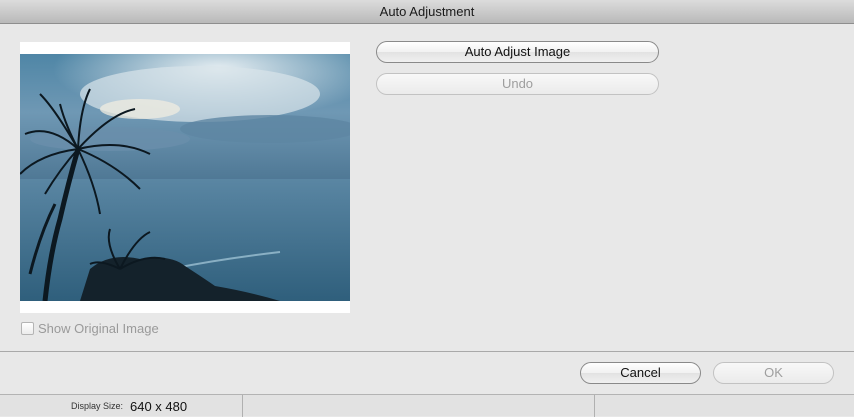 The width and height of the screenshot is (854, 417). Describe the element at coordinates (517, 84) in the screenshot. I see `undo-button: Undo` at that location.